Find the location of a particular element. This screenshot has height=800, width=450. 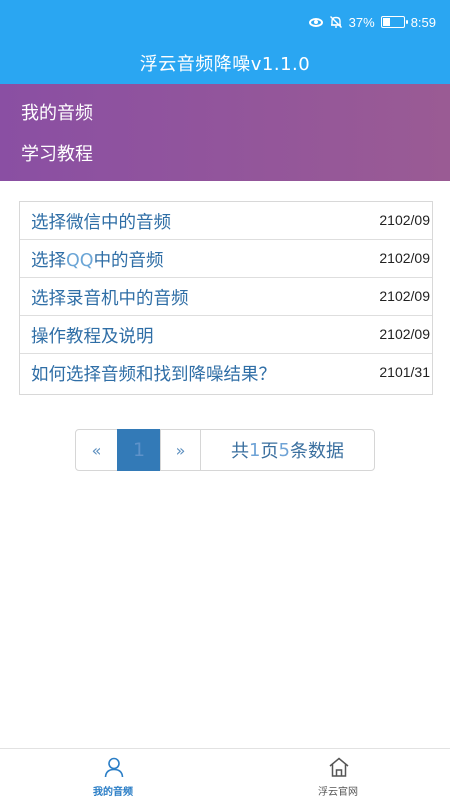

battery-percent: 37% is located at coordinates (361, 22).